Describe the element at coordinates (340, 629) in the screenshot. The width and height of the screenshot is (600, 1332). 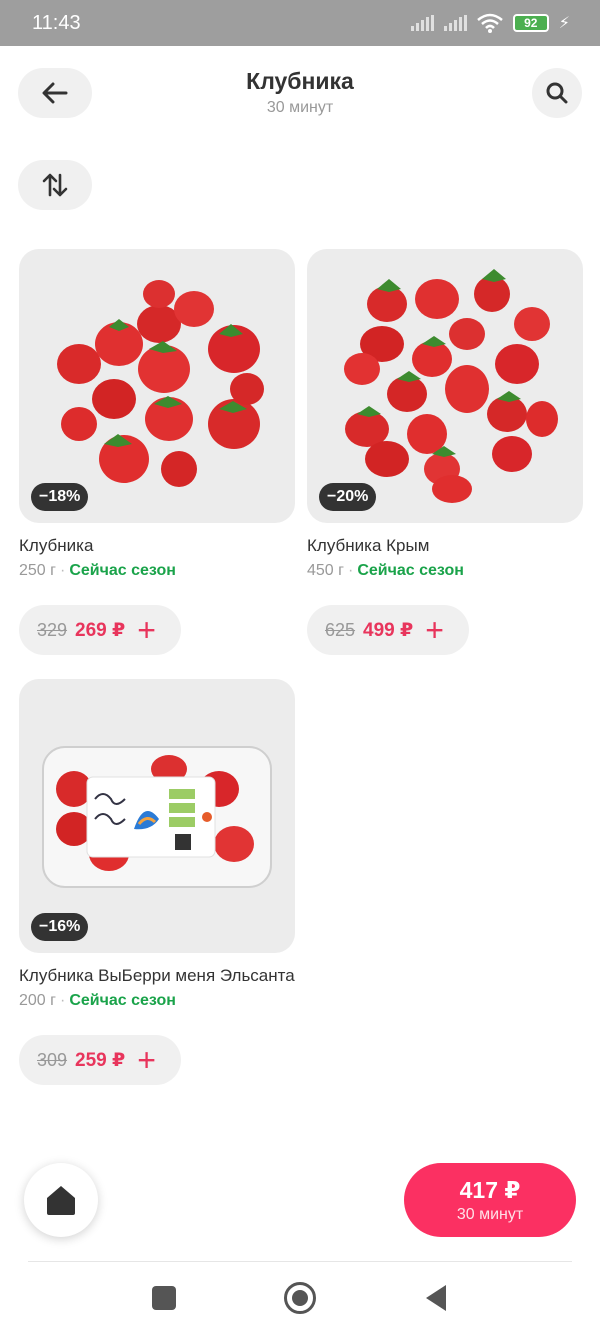
I see `old-price: 625` at that location.